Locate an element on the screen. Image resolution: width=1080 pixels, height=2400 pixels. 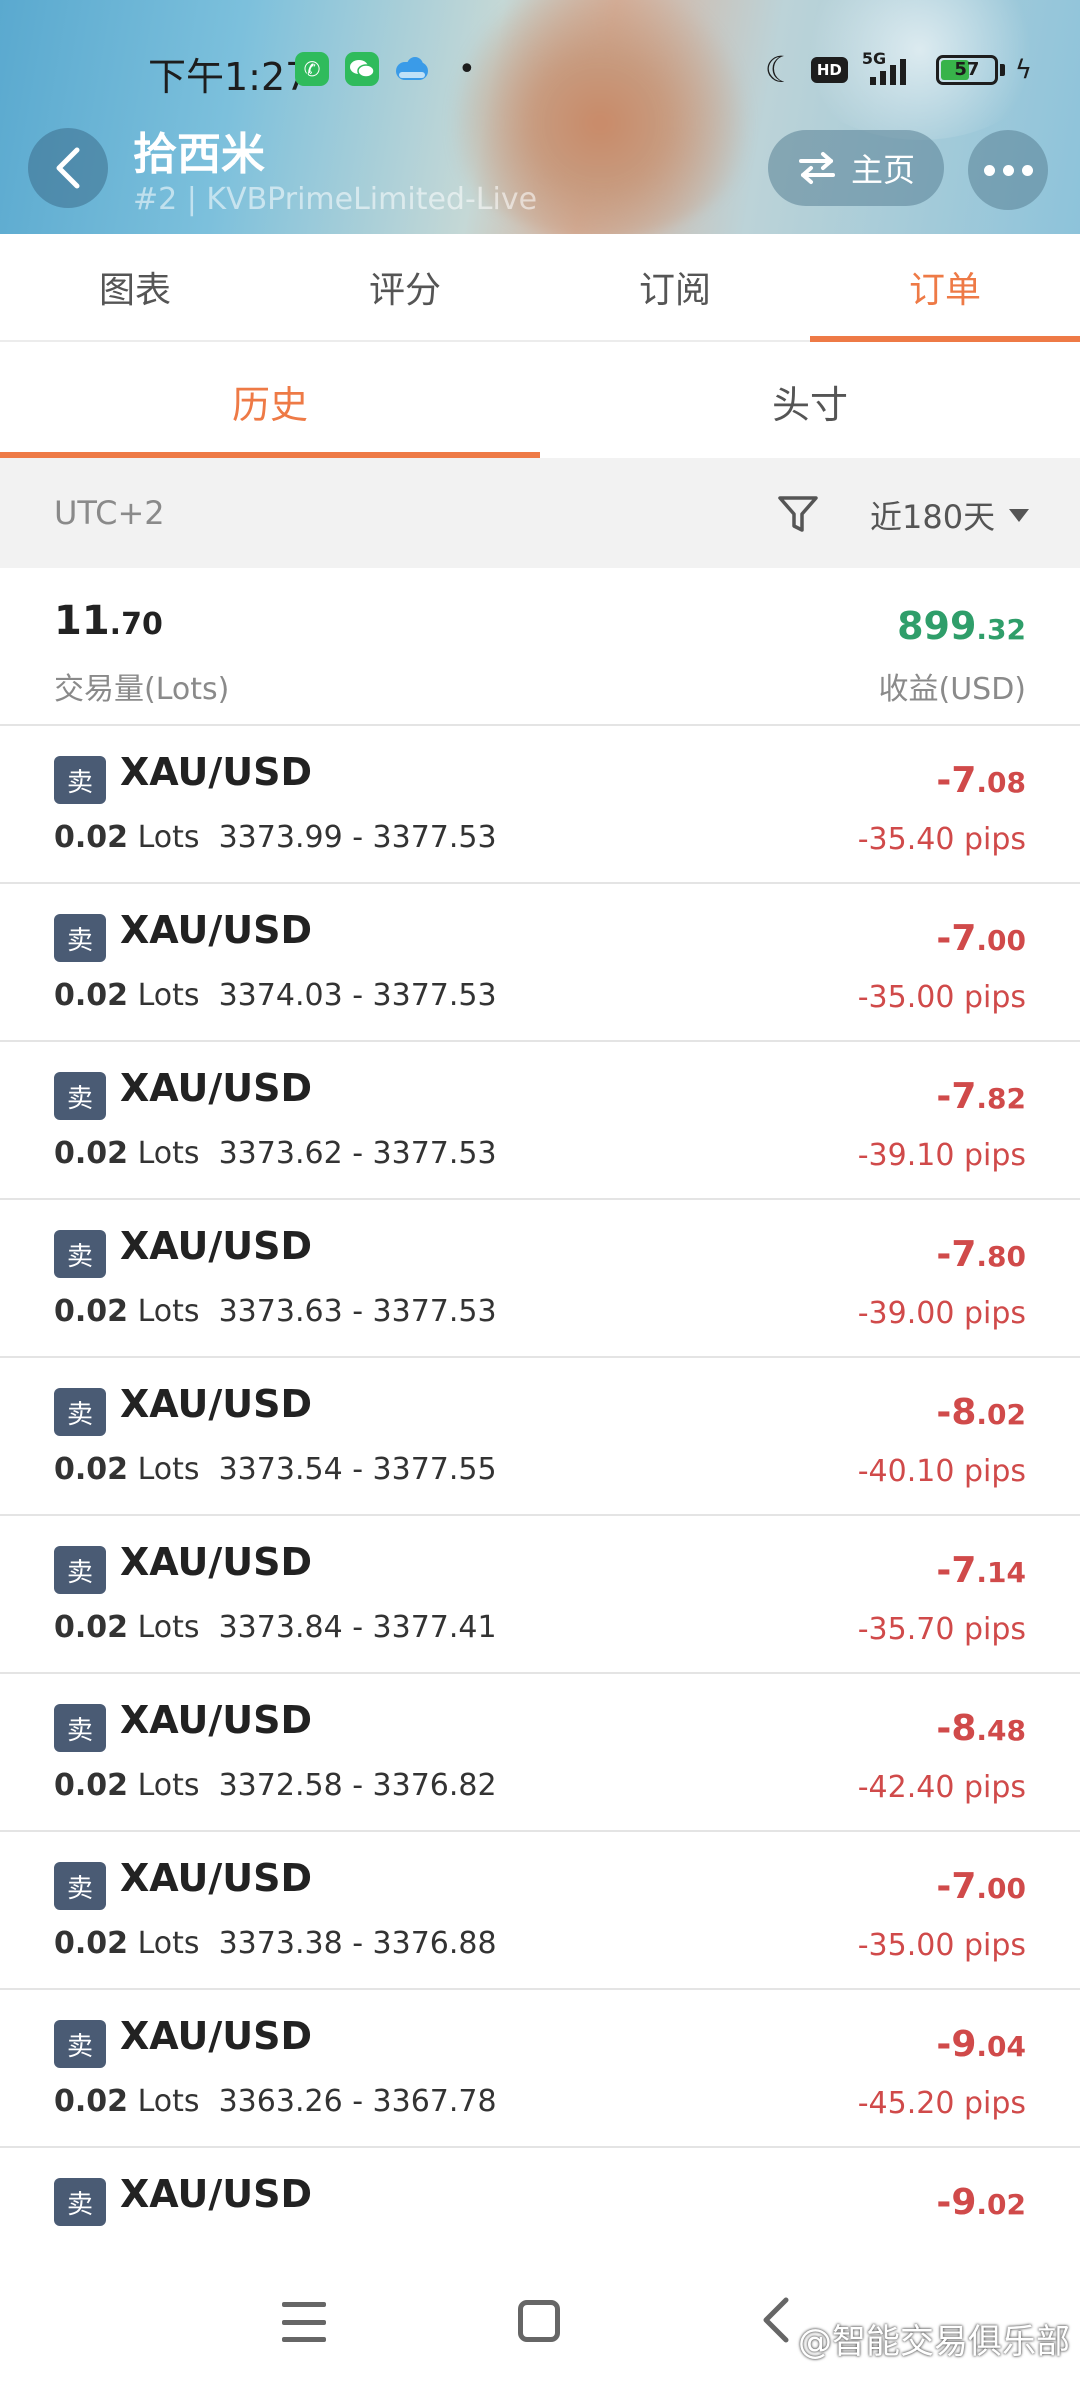
back-button is located at coordinates (68, 168).